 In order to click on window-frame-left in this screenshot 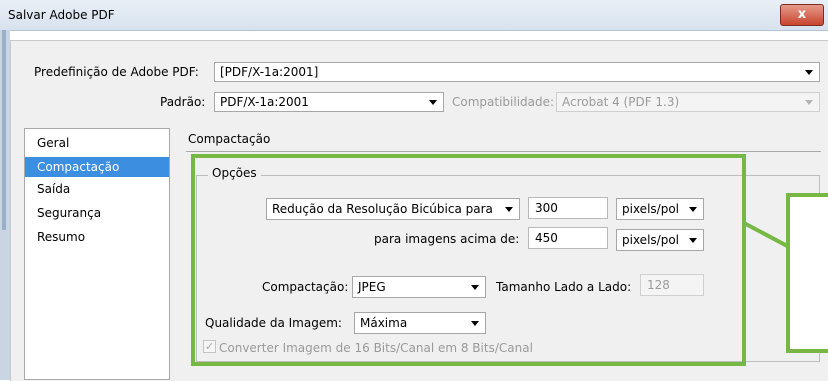, I will do `click(5, 205)`.